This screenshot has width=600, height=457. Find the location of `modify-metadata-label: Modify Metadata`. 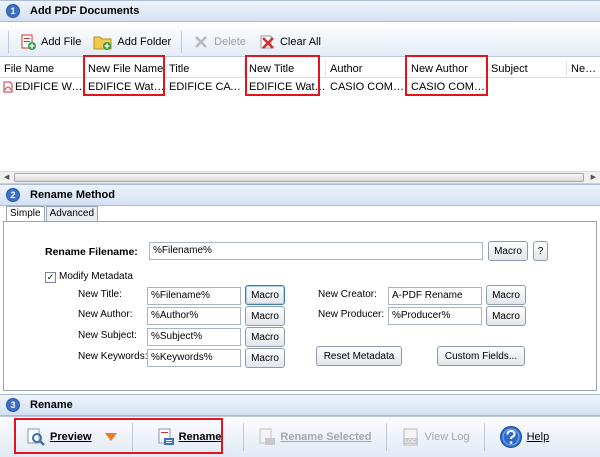

modify-metadata-label: Modify Metadata is located at coordinates (96, 276).